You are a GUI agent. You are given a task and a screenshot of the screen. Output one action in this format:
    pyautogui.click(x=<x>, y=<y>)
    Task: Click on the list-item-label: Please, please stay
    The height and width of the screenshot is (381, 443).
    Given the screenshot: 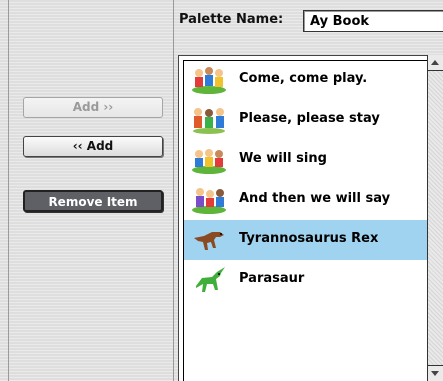 What is the action you would take?
    pyautogui.click(x=309, y=118)
    